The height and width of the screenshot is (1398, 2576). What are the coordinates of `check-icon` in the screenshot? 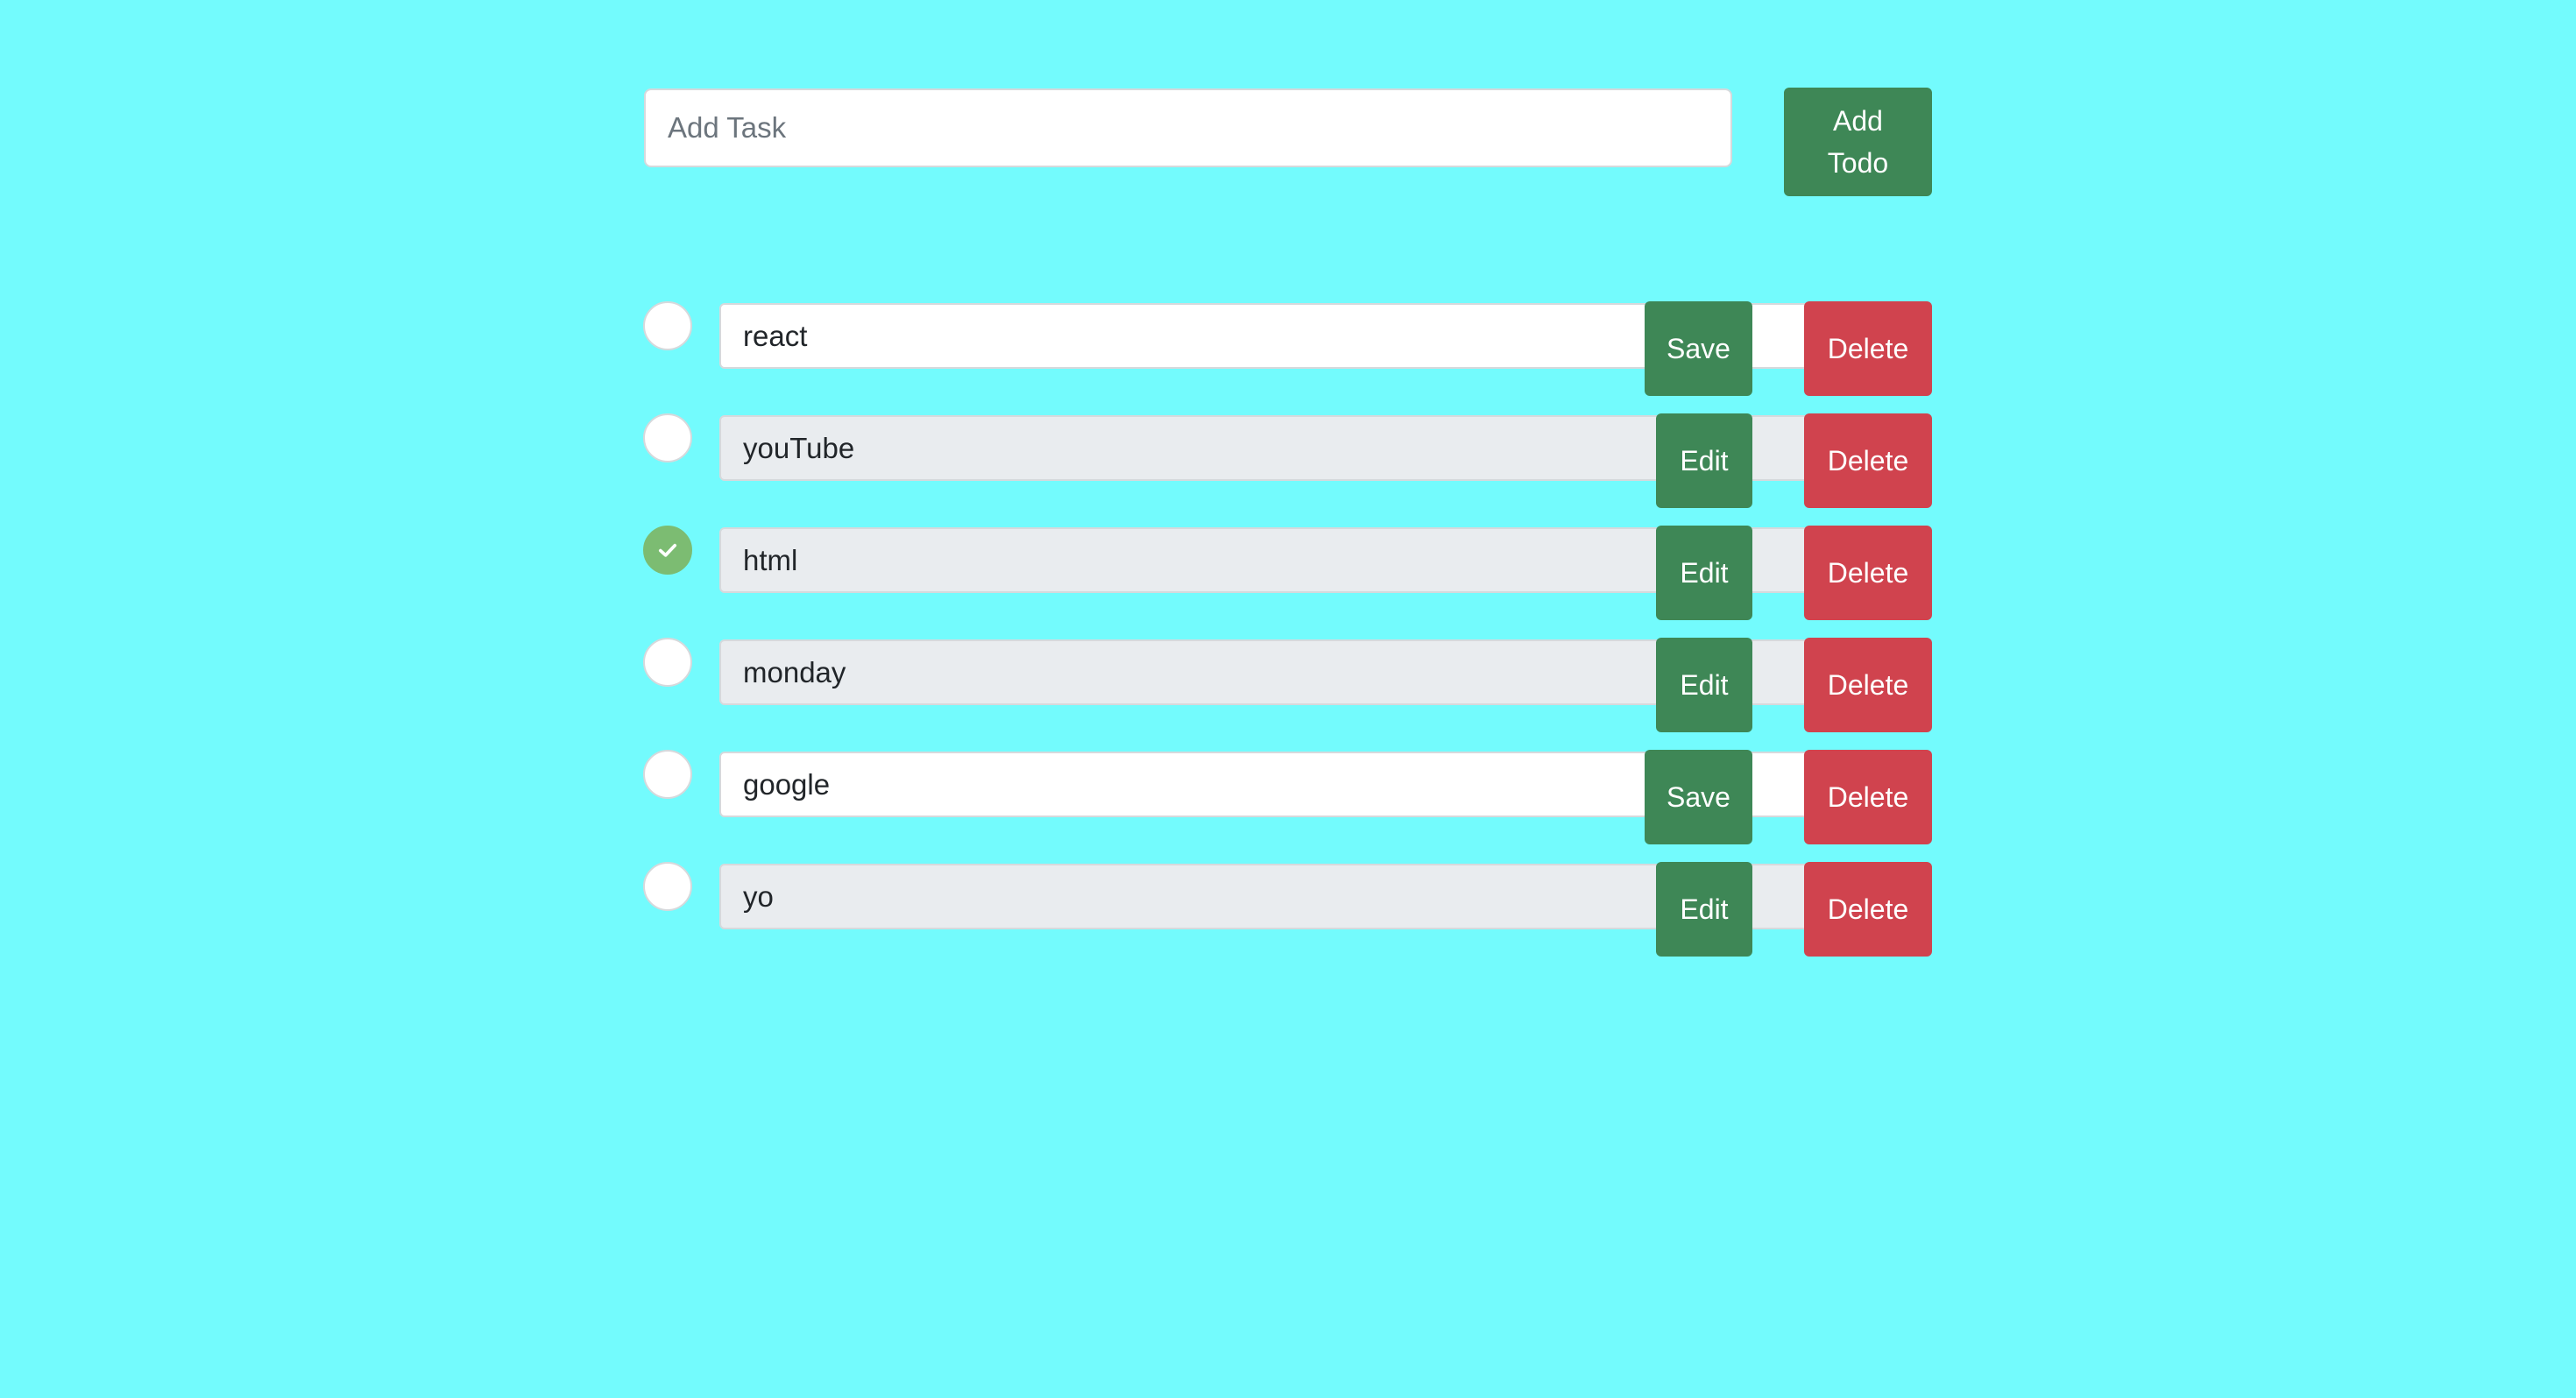 It's located at (667, 550).